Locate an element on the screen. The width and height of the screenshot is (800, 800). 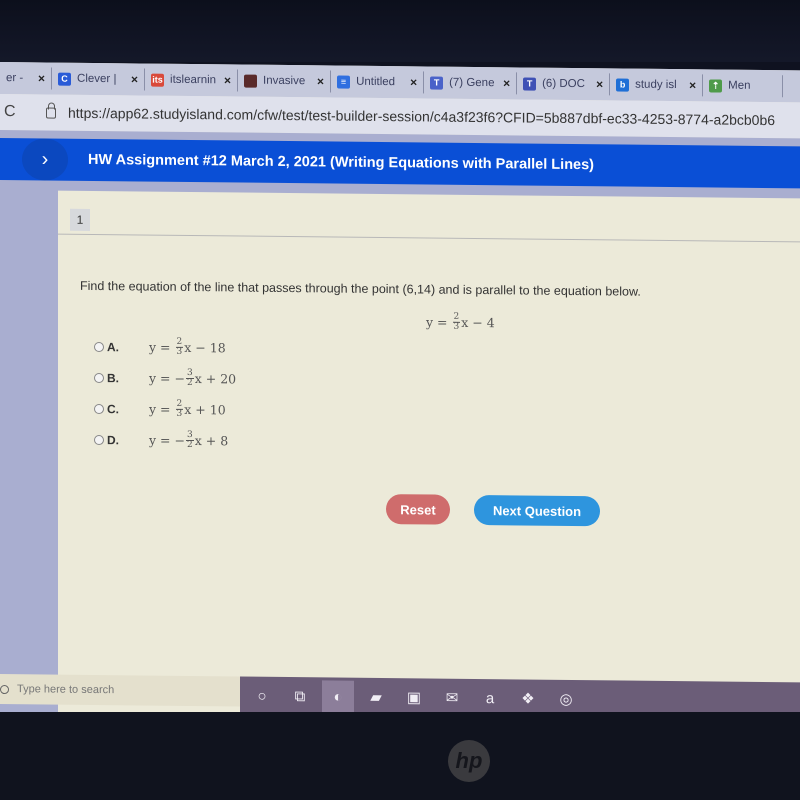
answer-option: A. y = 23x − 18 is located at coordinates (165, 347).